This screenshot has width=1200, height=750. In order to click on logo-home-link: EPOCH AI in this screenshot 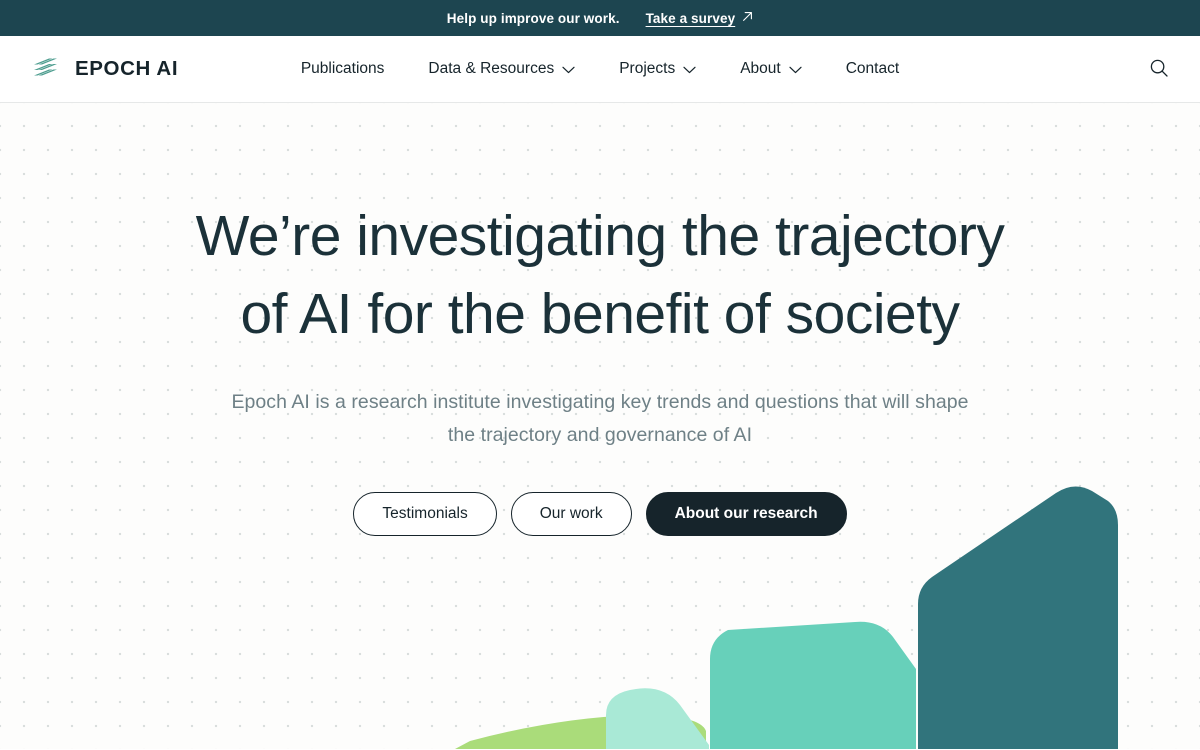, I will do `click(105, 69)`.